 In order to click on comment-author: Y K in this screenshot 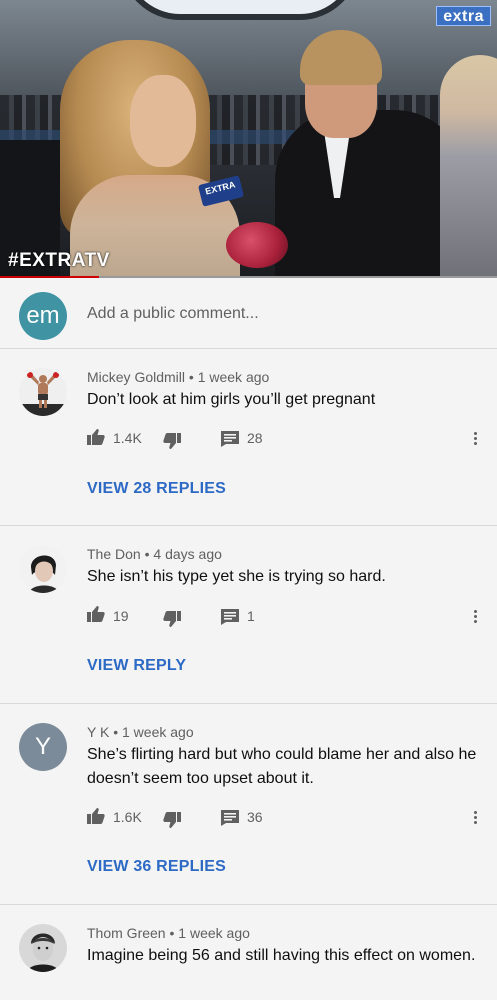, I will do `click(98, 732)`.